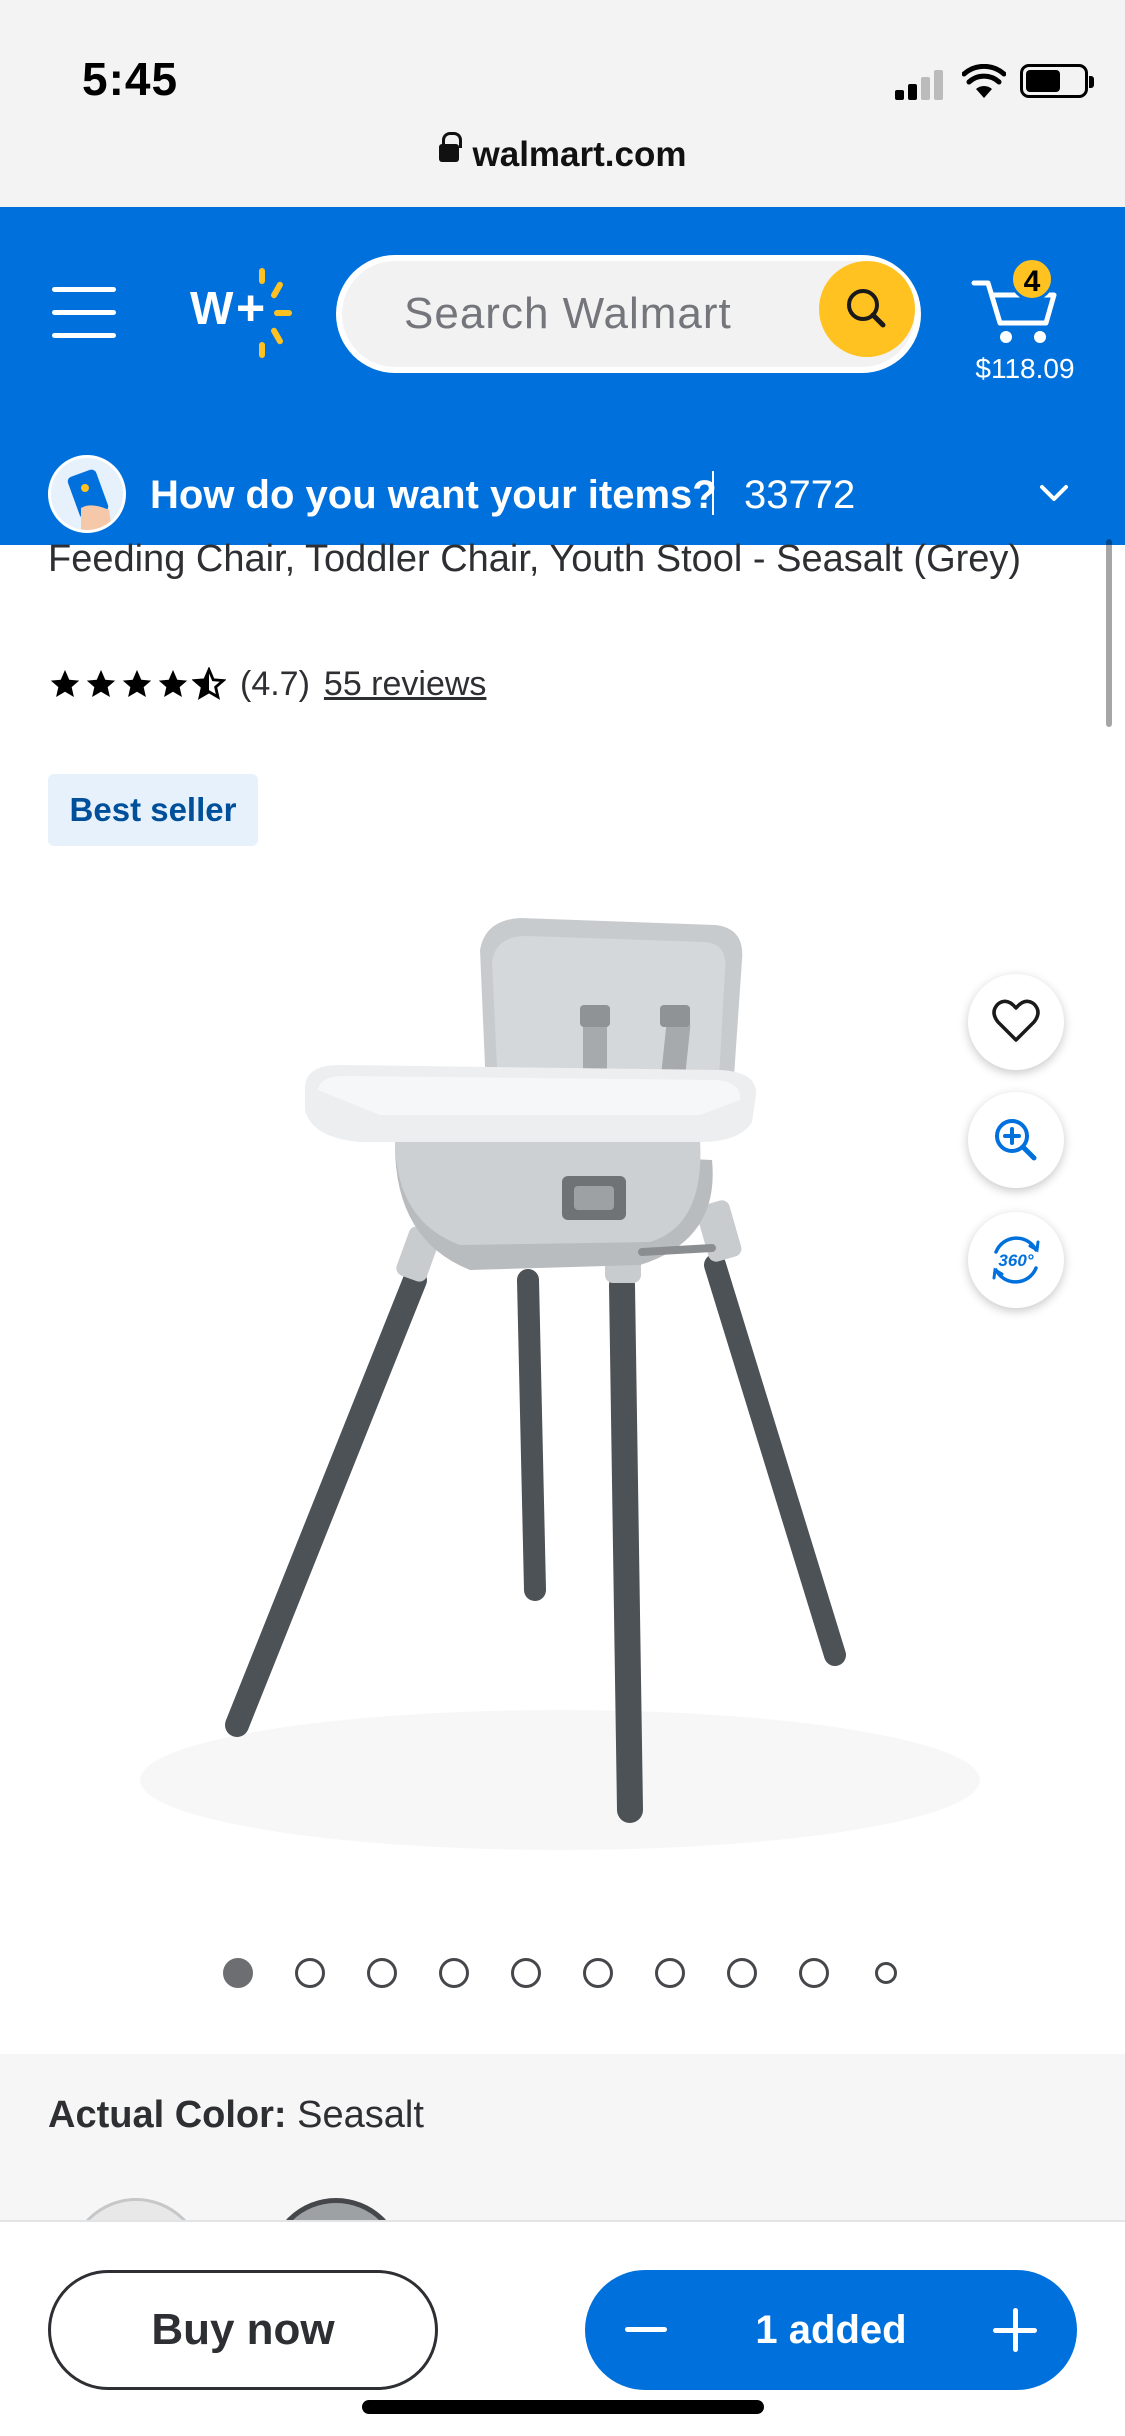  I want to click on signal-icon, so click(920, 85).